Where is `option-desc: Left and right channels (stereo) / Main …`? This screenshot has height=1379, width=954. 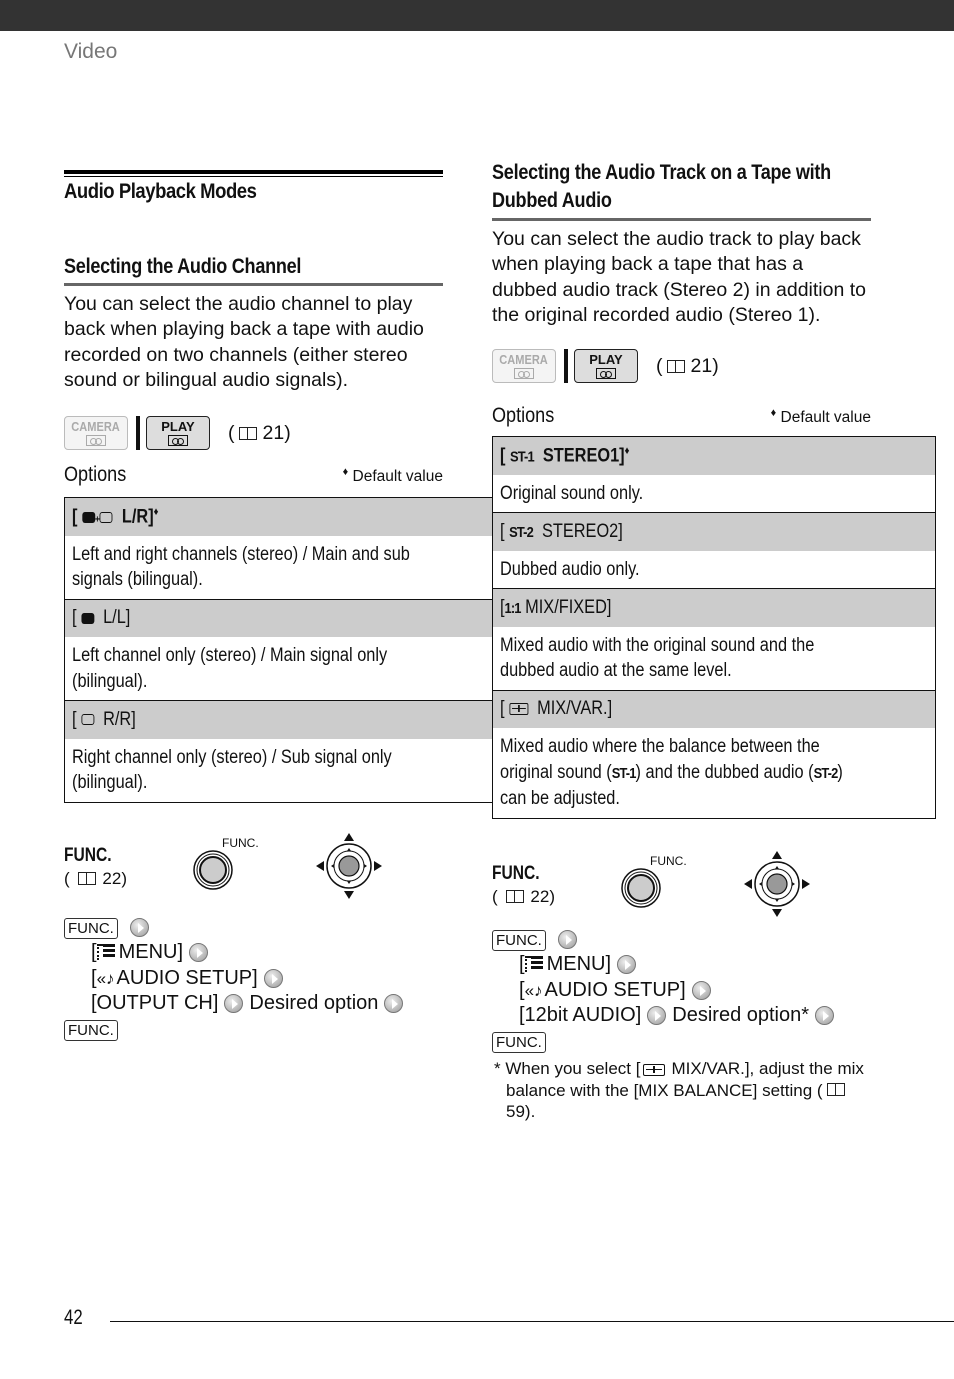
option-desc: Left and right channels (stereo) / Main … is located at coordinates (241, 567).